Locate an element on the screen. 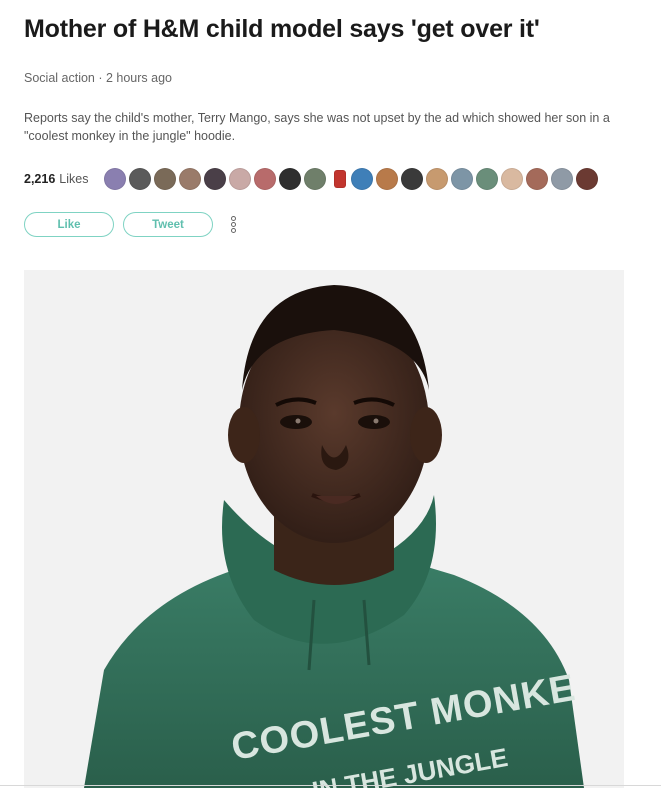  like-button: Like is located at coordinates (69, 224).